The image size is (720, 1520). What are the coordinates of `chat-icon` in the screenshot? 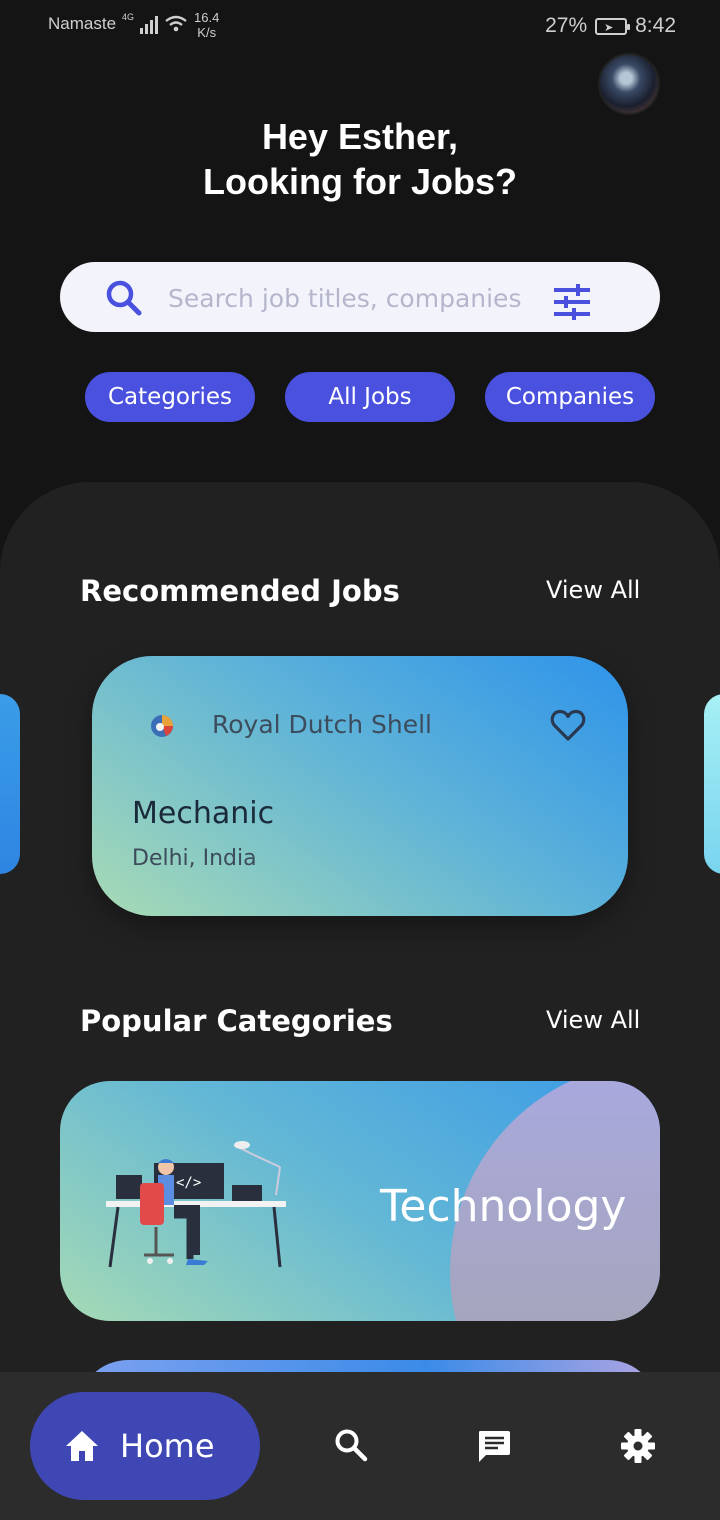 It's located at (494, 1446).